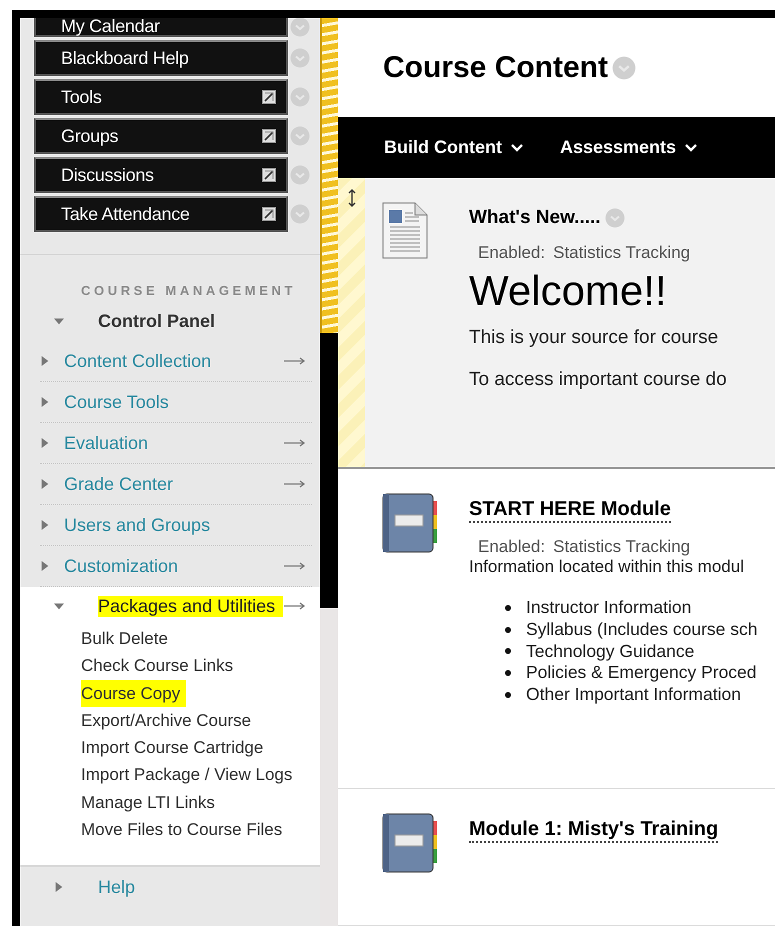  Describe the element at coordinates (633, 695) in the screenshot. I see `list-item: Other Important Information` at that location.